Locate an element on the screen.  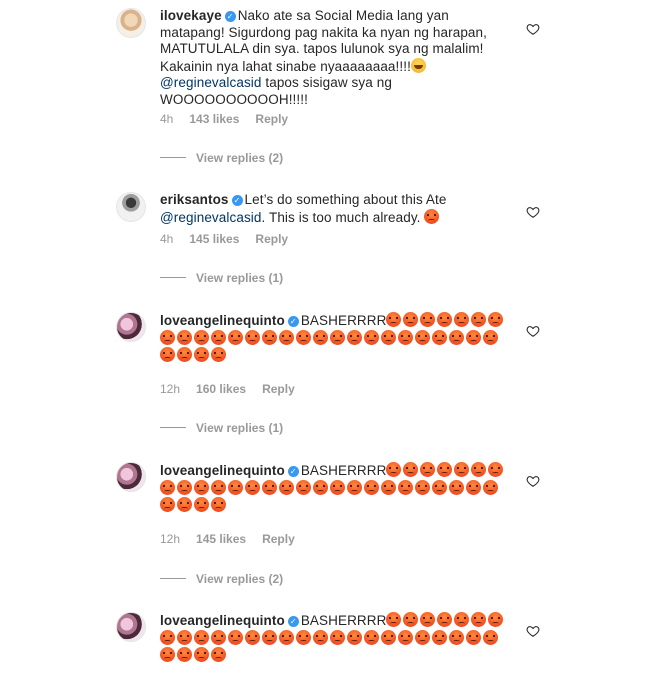
comment-meta: 4h 143 likes Reply is located at coordinates (232, 119).